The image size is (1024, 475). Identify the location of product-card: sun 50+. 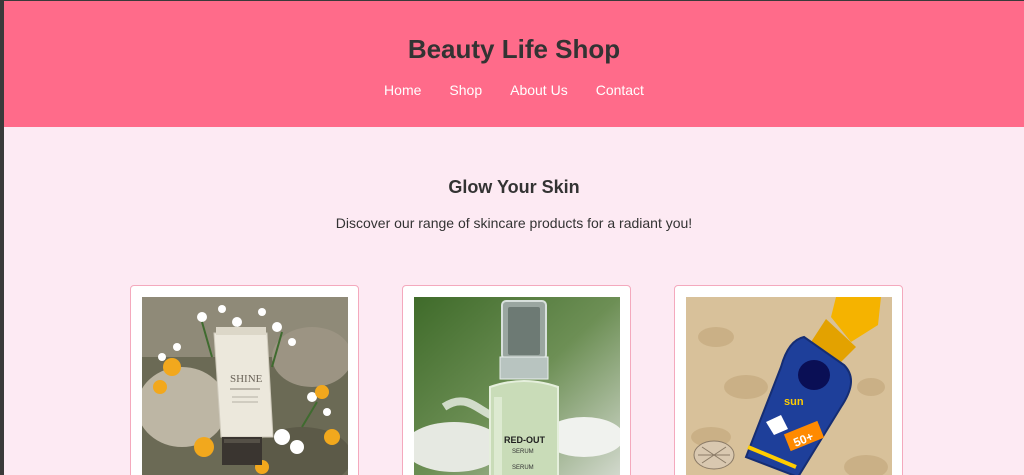
(788, 380).